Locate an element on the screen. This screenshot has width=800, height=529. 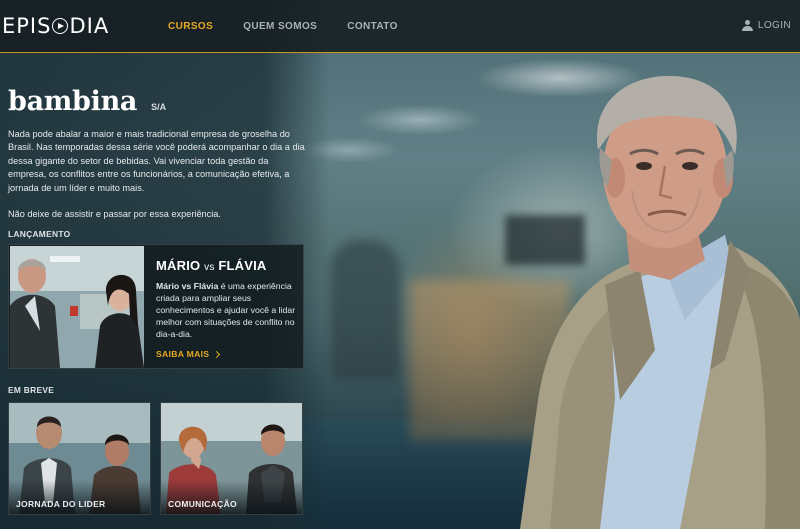
saiba-mais-label: SAIBA MAIS is located at coordinates (183, 354).